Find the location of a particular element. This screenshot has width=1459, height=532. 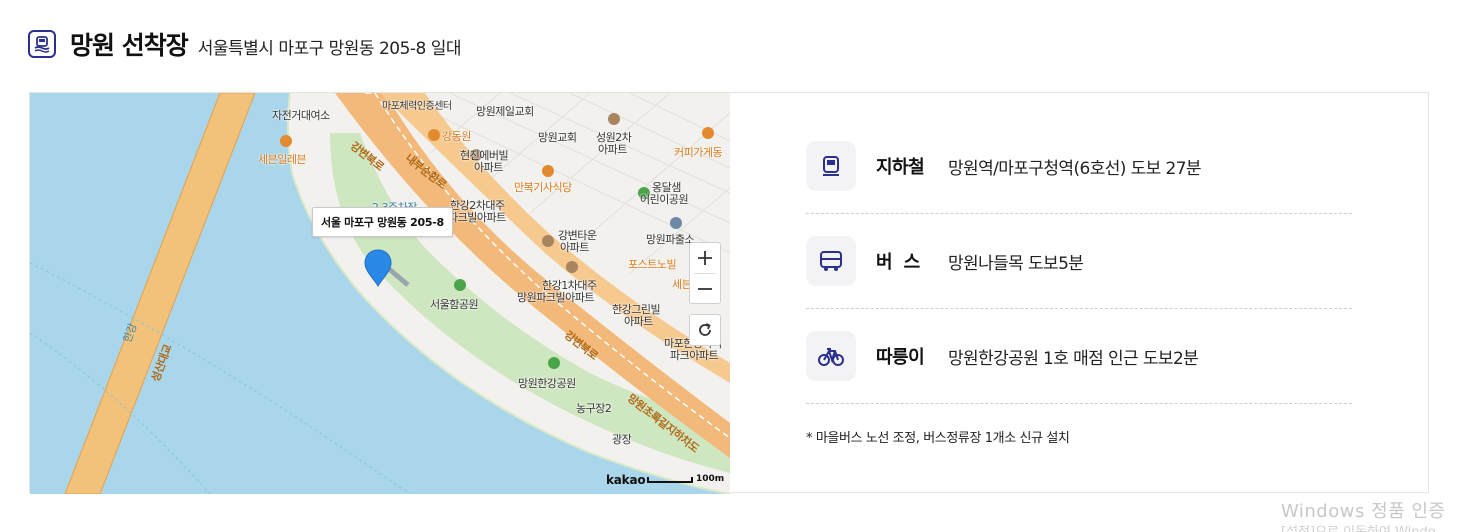

bus-icon is located at coordinates (831, 261).